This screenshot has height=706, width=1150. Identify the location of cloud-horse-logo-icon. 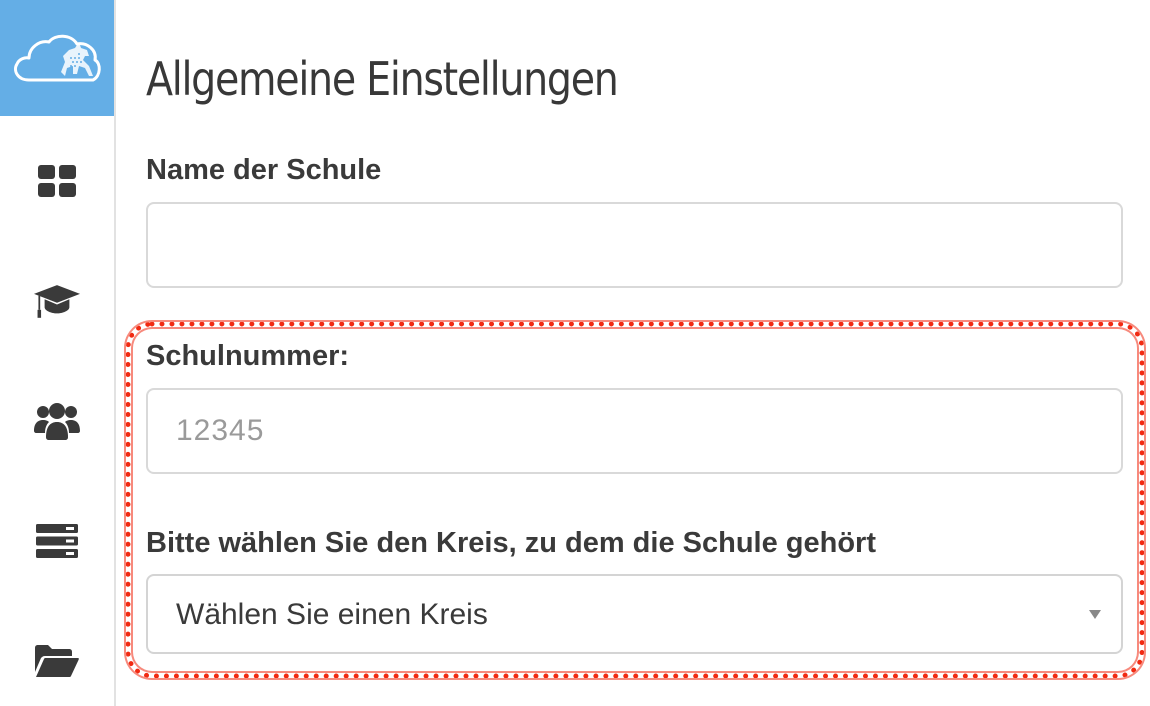
(57, 58).